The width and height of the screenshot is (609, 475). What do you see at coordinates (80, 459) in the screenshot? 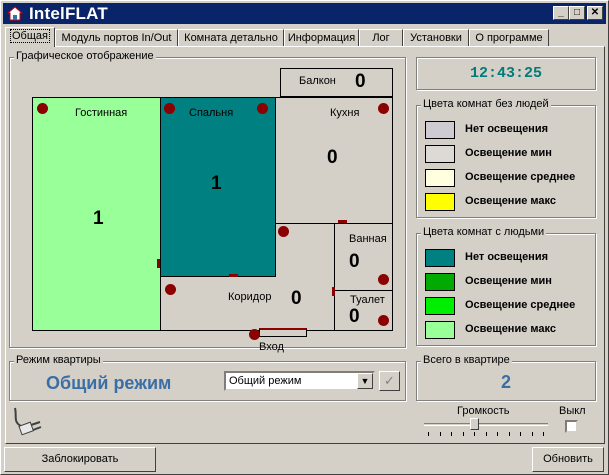
I see `lock-button: Заблокировать` at bounding box center [80, 459].